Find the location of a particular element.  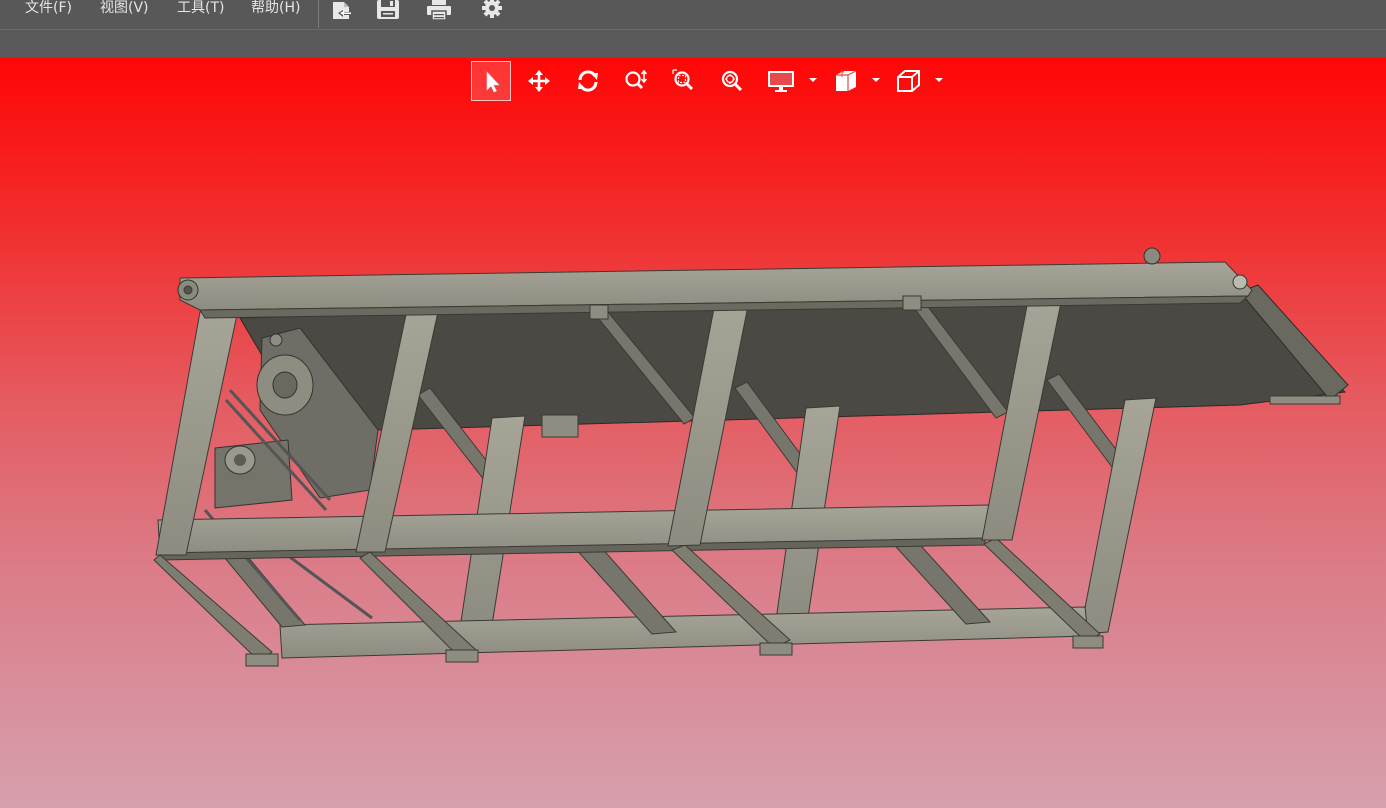

menu-bar: 文件(F) 视图(V) 工具(T) 帮助(H) is located at coordinates (693, 15).